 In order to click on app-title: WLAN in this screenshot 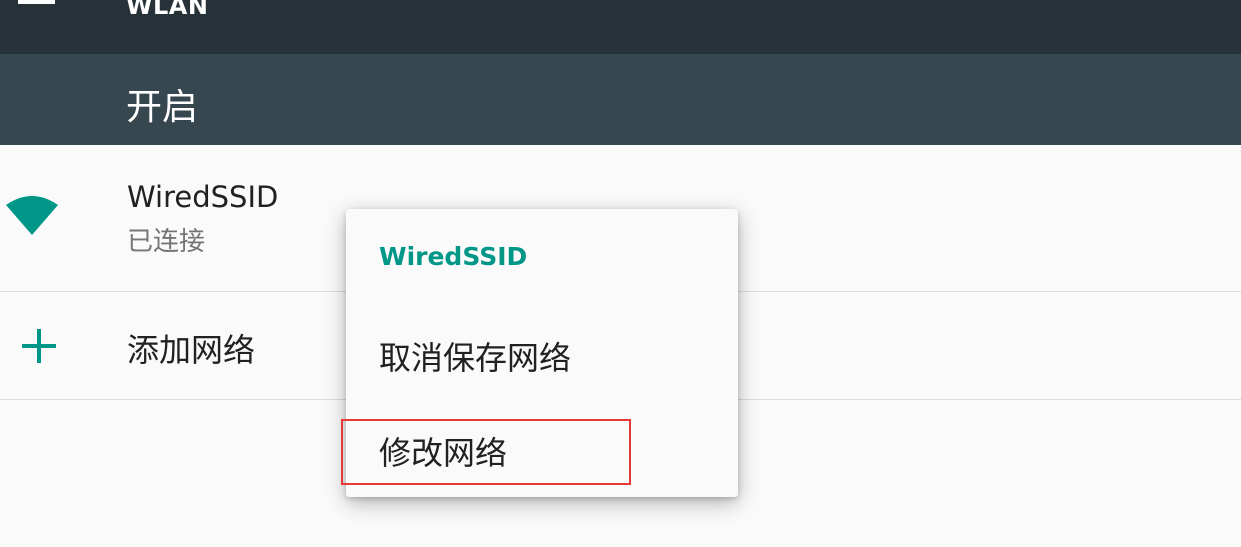, I will do `click(167, 10)`.